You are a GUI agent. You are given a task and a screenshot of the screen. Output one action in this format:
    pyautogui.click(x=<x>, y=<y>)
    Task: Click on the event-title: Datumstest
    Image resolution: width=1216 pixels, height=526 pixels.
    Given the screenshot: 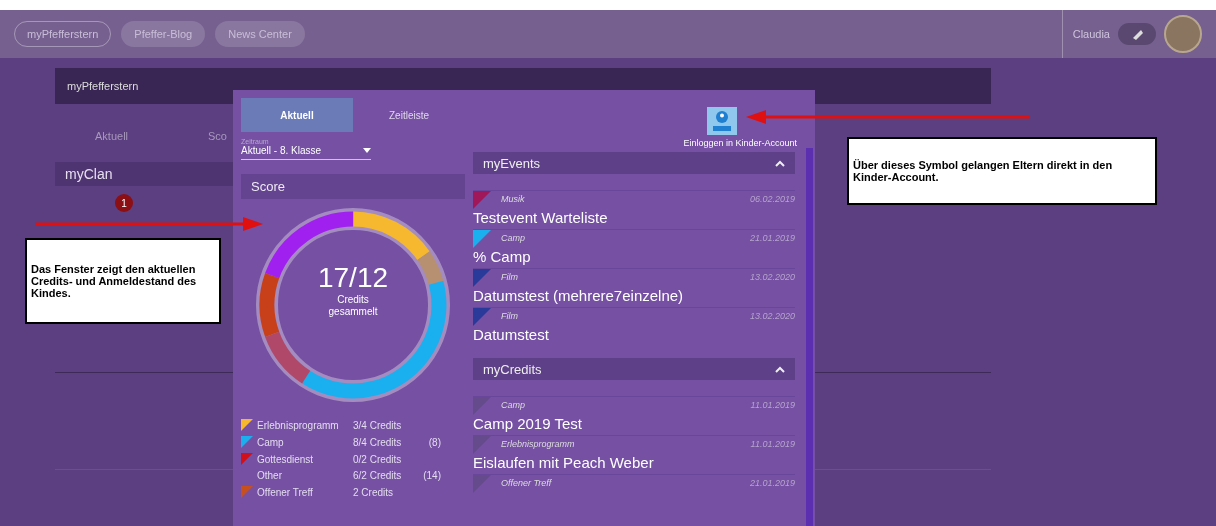 What is the action you would take?
    pyautogui.click(x=634, y=335)
    